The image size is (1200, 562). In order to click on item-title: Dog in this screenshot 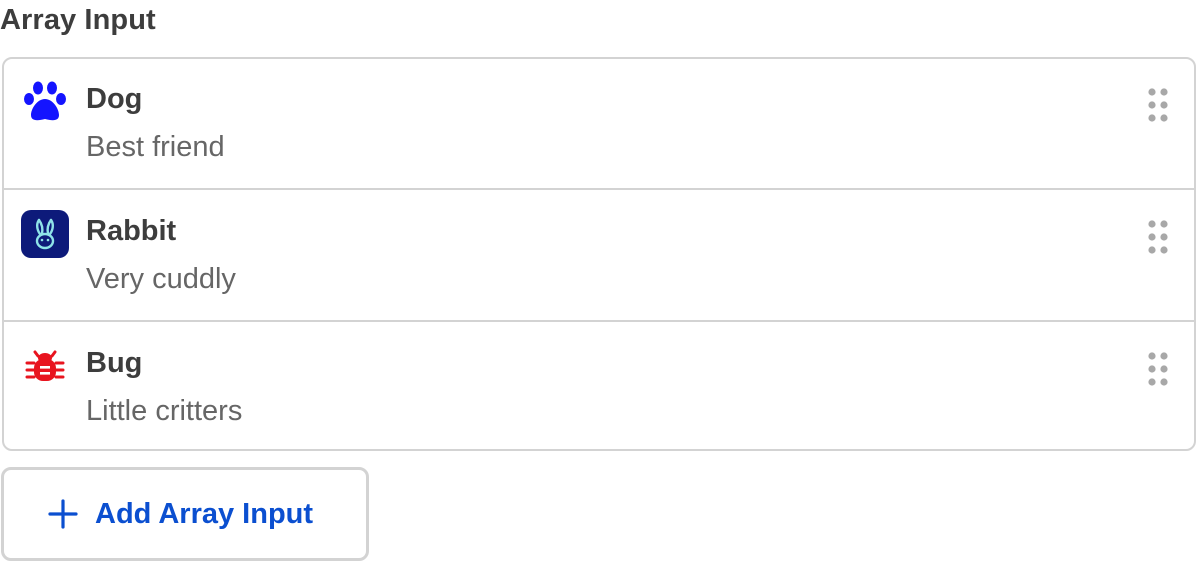, I will do `click(114, 99)`.